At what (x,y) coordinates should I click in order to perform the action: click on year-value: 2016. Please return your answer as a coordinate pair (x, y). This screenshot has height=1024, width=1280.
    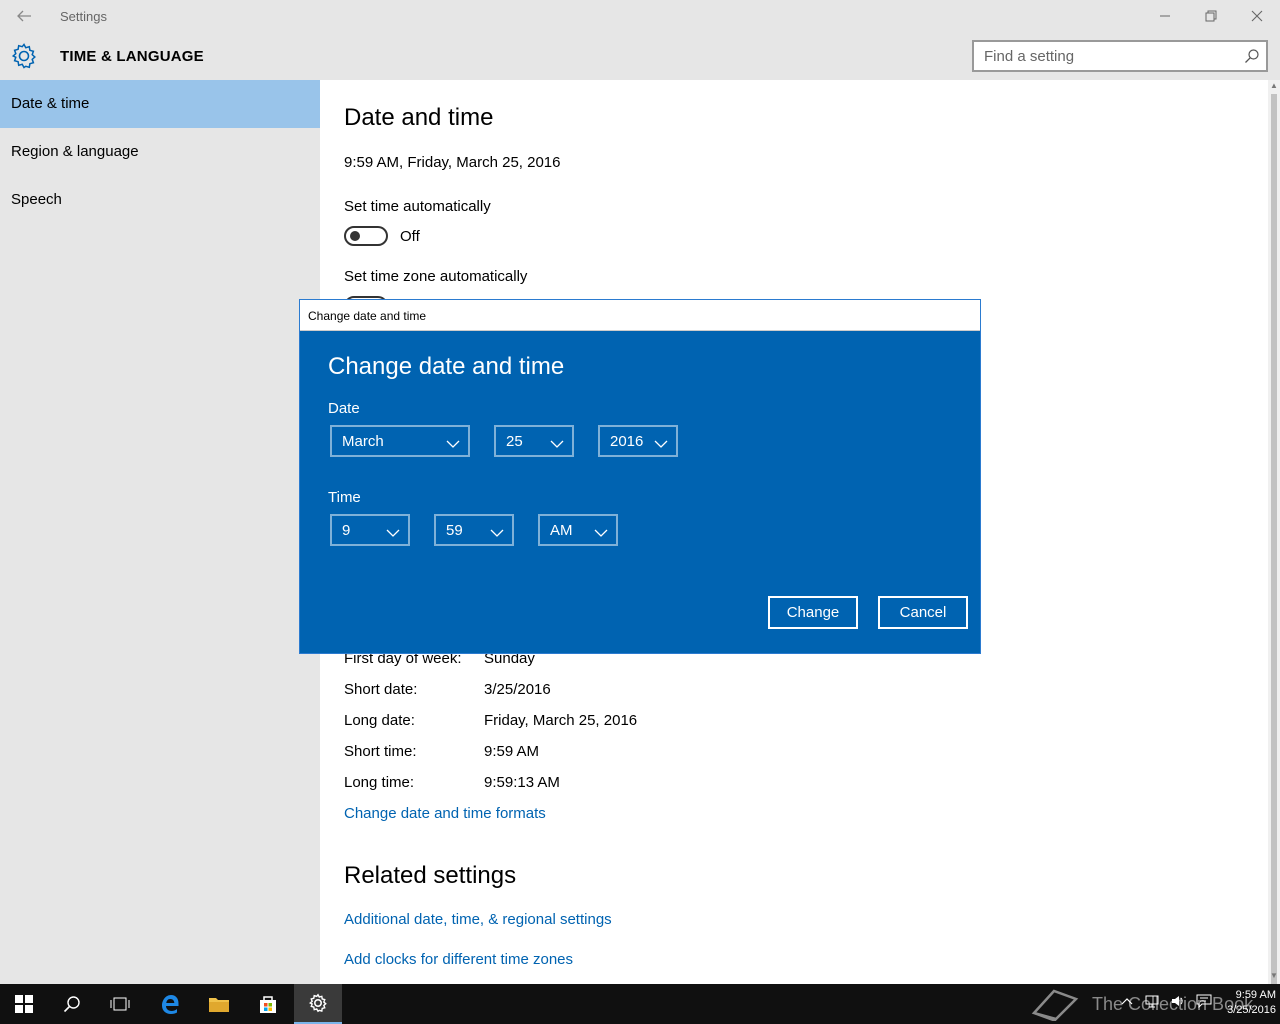
    Looking at the image, I should click on (627, 441).